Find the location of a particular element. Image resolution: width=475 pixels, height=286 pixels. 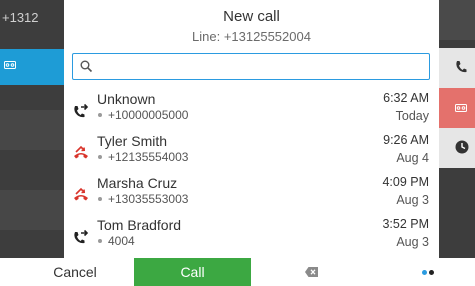

background-call-tab is located at coordinates (457, 68).